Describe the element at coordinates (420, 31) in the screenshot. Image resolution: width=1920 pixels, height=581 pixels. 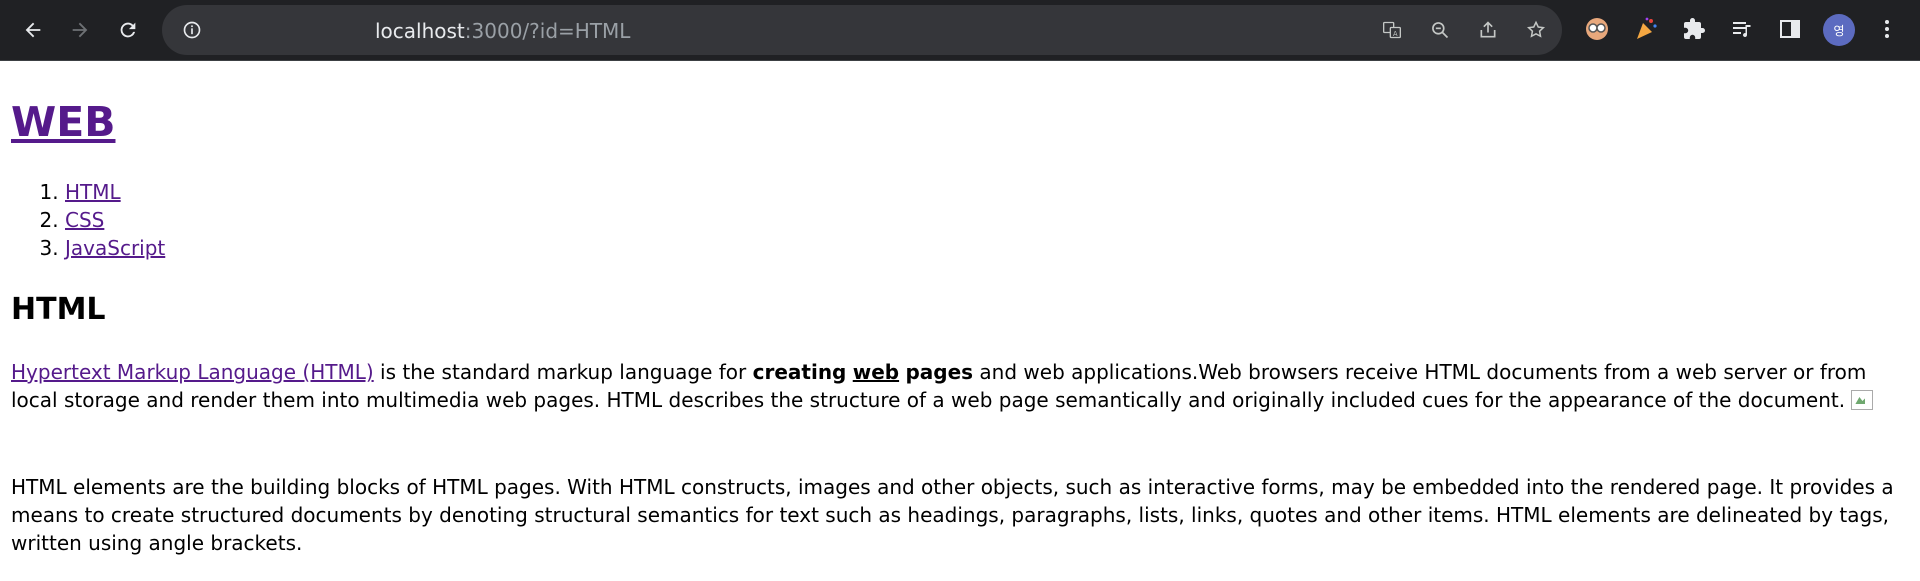
I see `url-host: localhost` at that location.